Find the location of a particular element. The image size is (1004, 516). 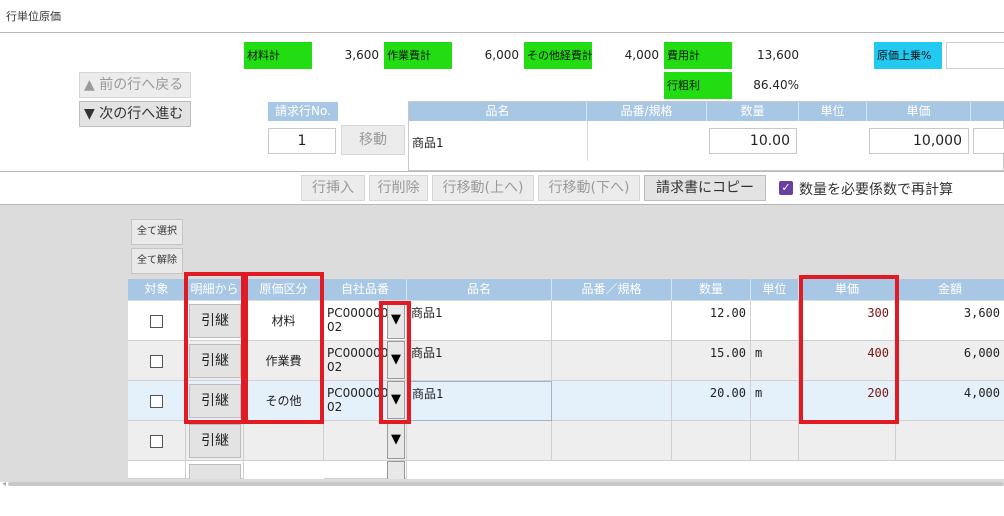

other-total-label: その他経費計 is located at coordinates (558, 55).